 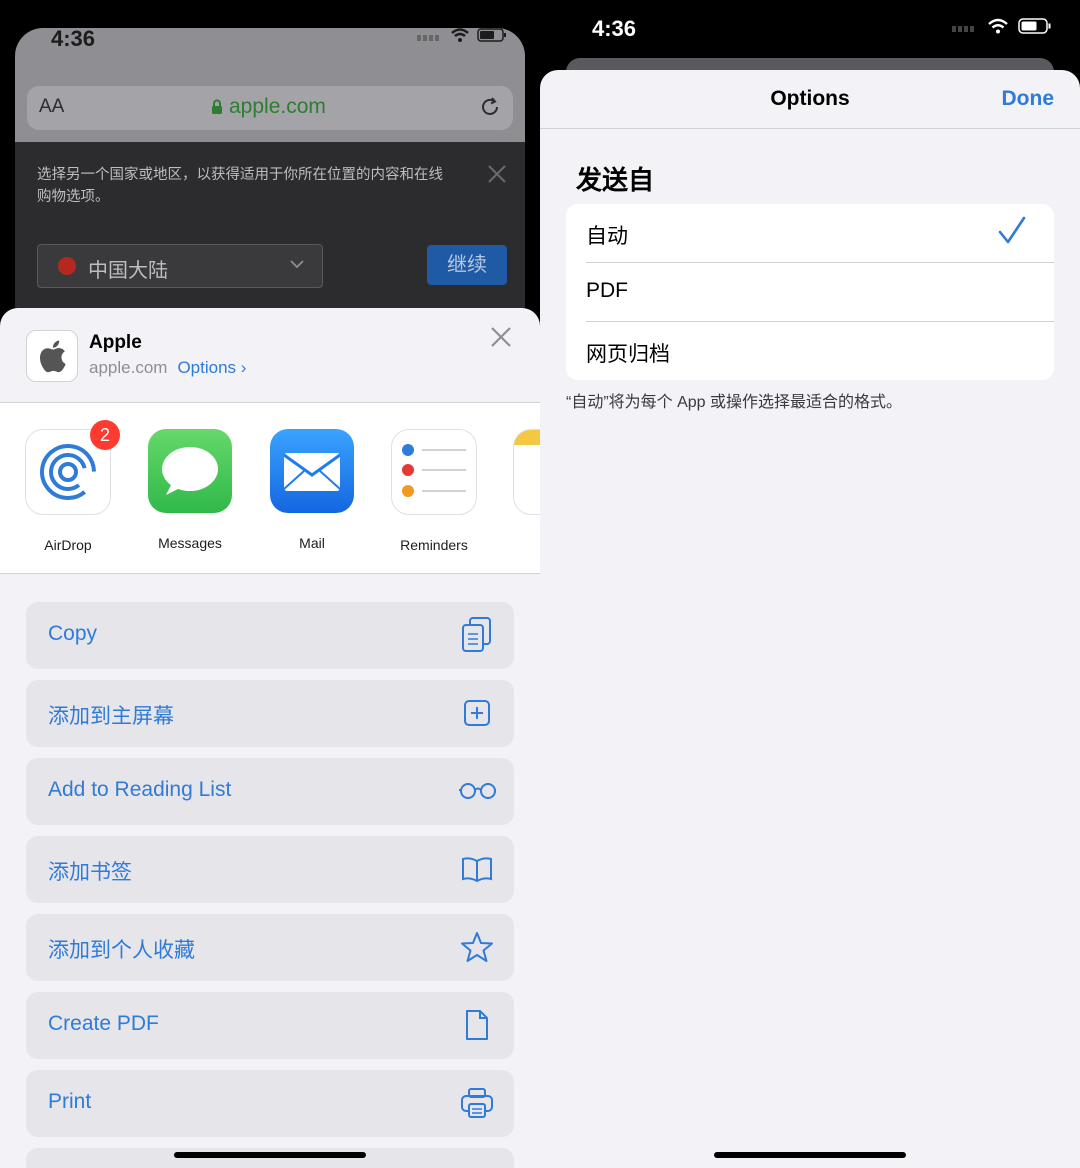 I want to click on share-header: Apple apple.com Options ›, so click(x=270, y=355).